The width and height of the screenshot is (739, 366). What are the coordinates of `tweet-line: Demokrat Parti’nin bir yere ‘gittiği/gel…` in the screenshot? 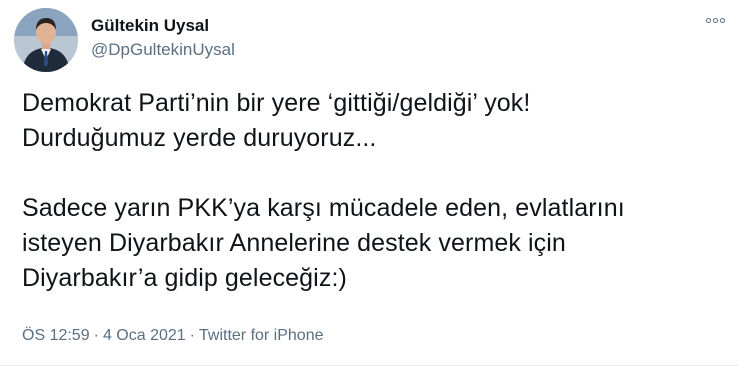 It's located at (276, 103).